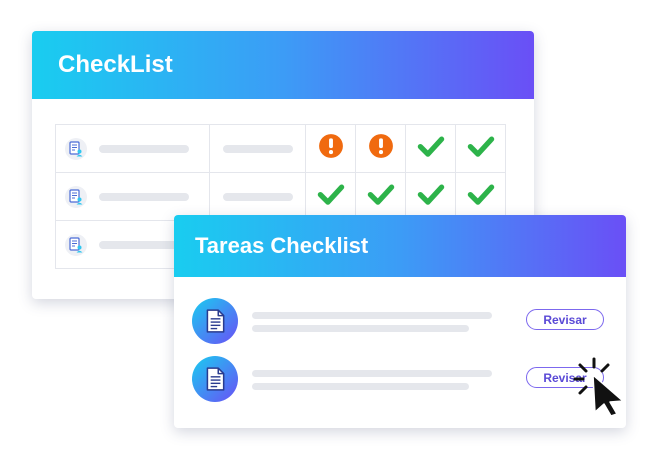 The height and width of the screenshot is (450, 653). What do you see at coordinates (565, 319) in the screenshot?
I see `revisar-button: Revisar` at bounding box center [565, 319].